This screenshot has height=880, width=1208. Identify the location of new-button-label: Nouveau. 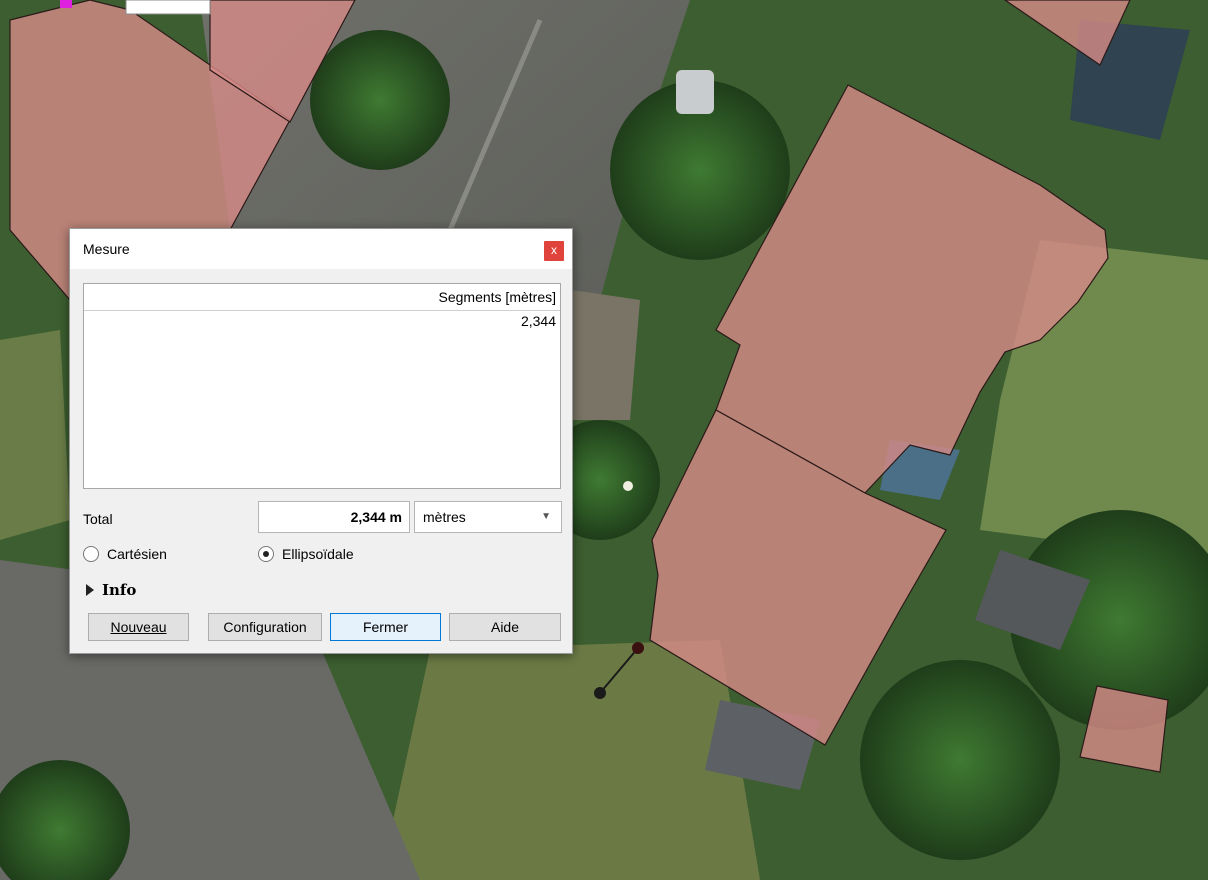
(138, 627).